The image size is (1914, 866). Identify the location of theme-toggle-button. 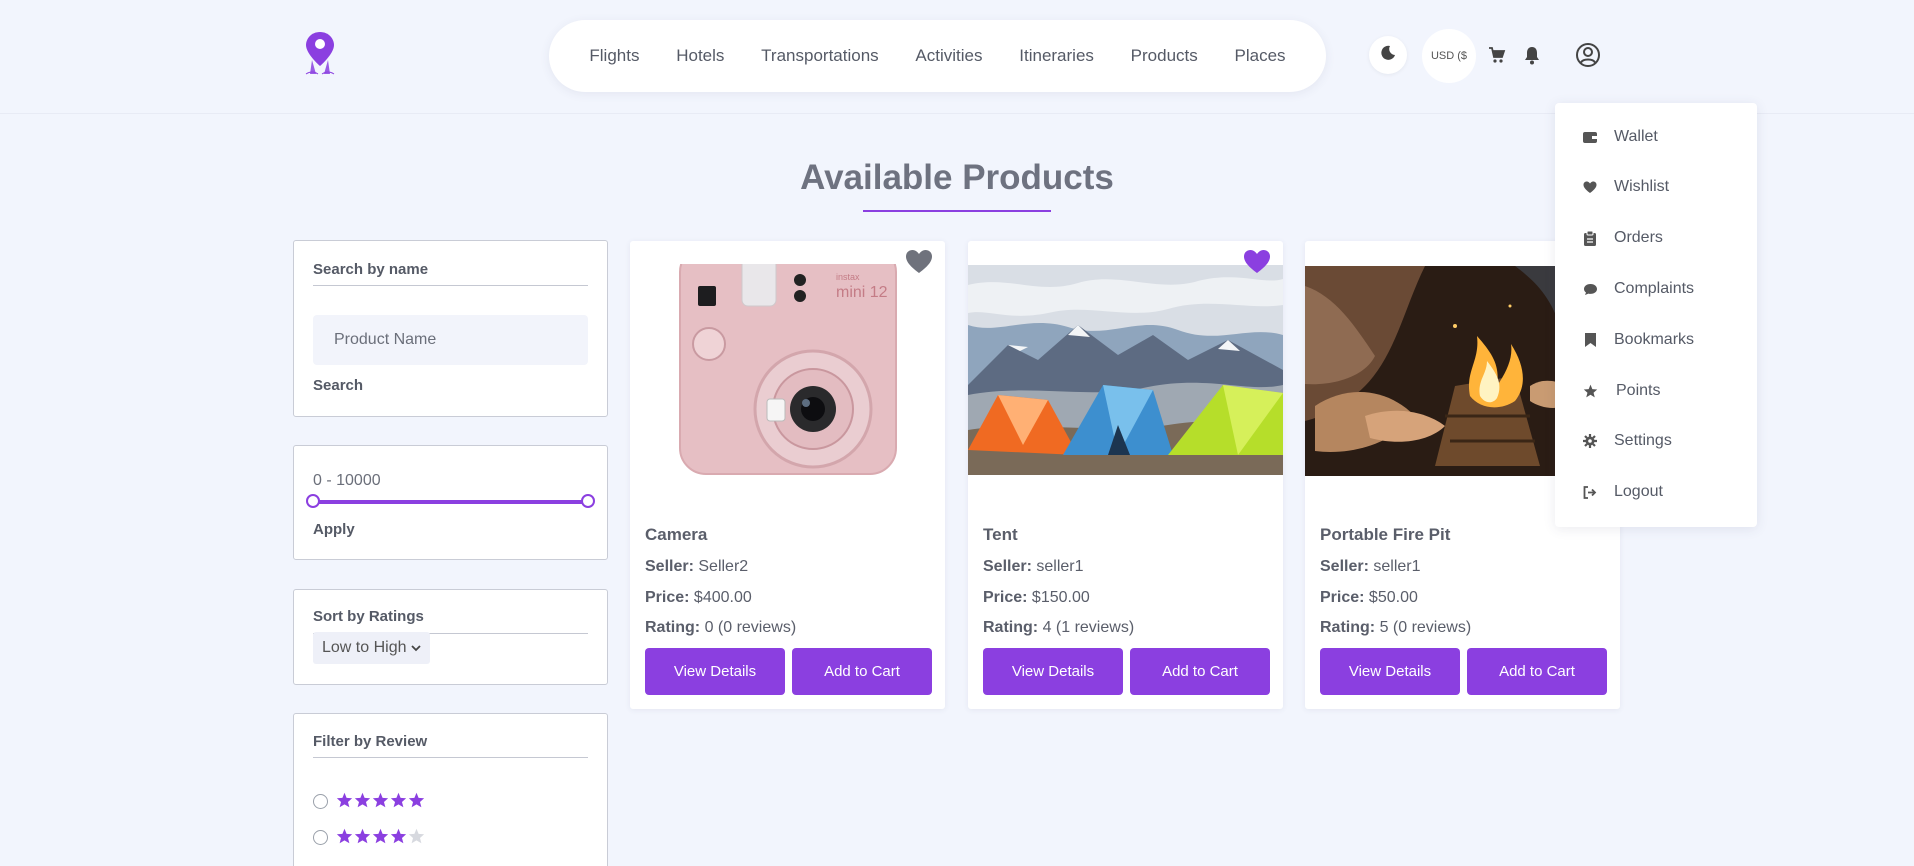
(1388, 55).